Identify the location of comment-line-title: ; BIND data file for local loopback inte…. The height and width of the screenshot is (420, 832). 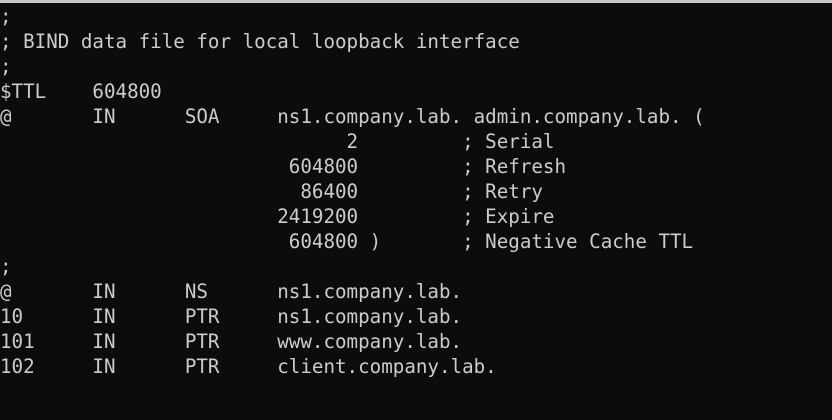
(260, 41).